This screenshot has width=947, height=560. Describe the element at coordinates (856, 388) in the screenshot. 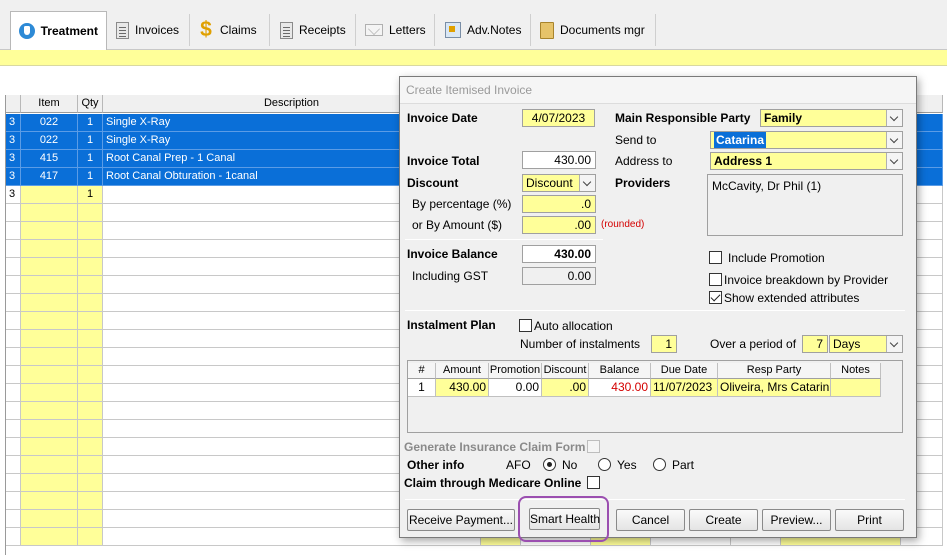

I see `instalment-cell-notes` at that location.